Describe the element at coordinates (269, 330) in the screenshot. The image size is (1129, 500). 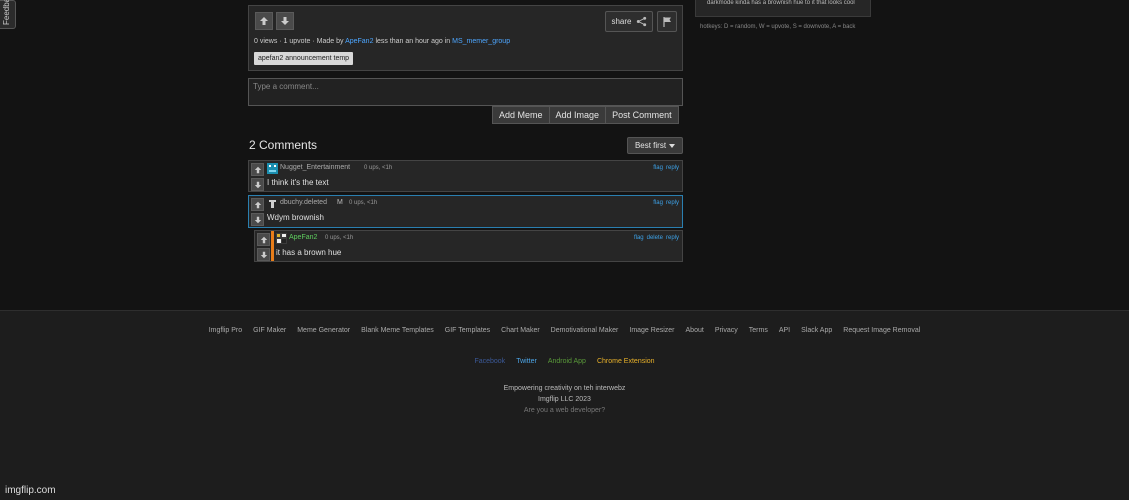
I see `footer-link: GIF Maker` at that location.